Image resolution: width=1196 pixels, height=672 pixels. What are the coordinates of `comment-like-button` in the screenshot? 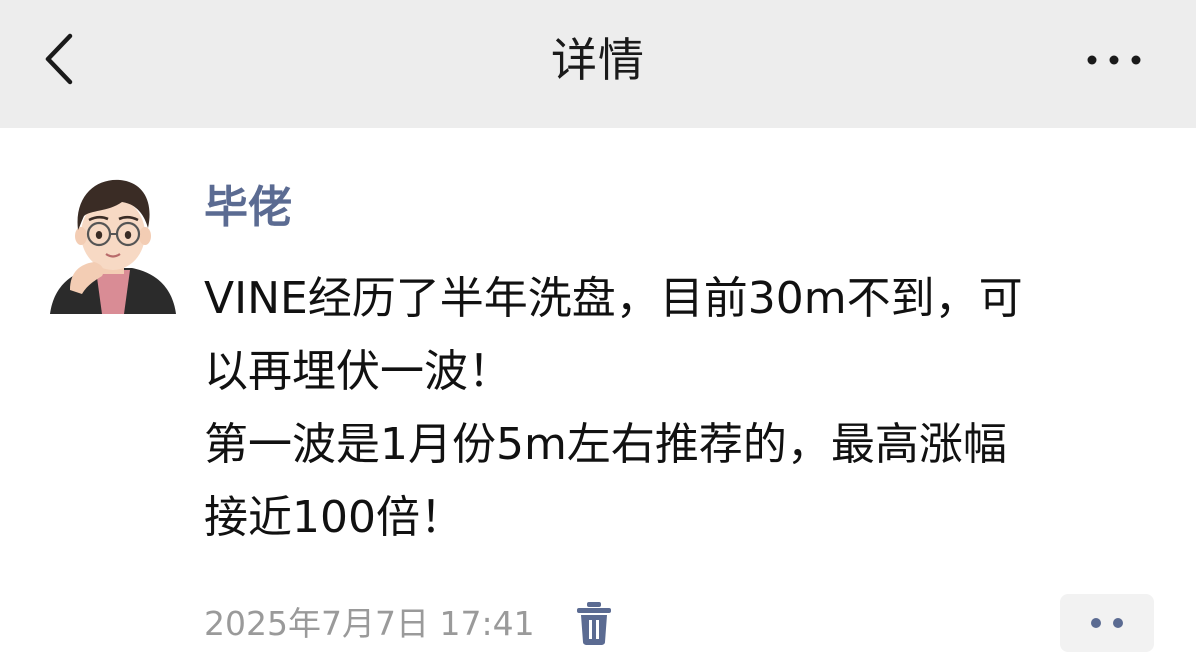 It's located at (1107, 623).